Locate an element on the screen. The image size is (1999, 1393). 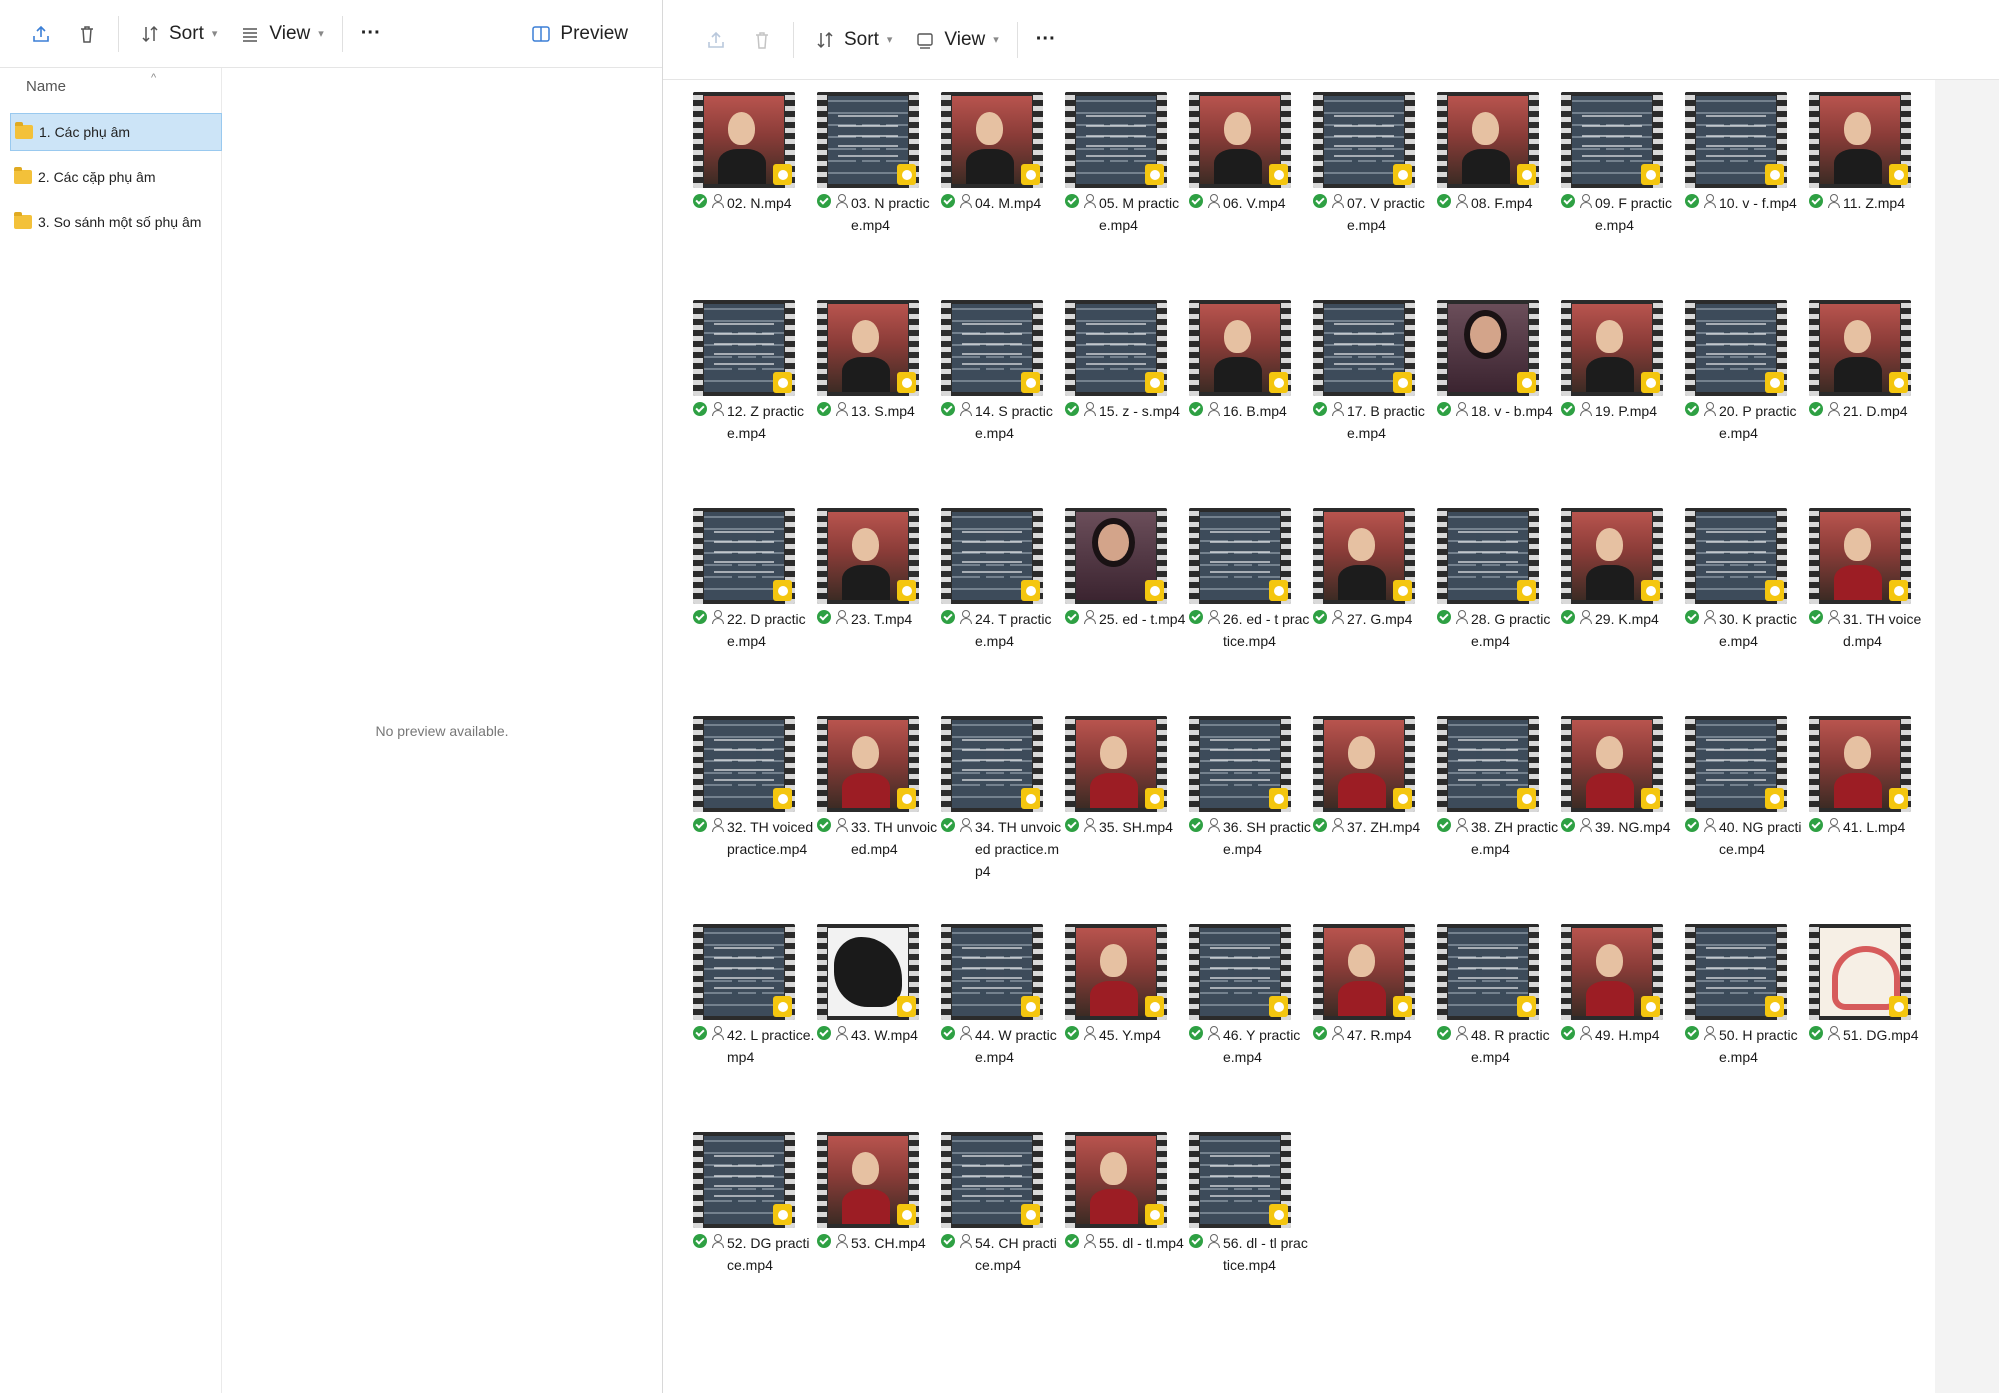
video-file-tile: 24. T practice.mp4 is located at coordinates (1001, 610).